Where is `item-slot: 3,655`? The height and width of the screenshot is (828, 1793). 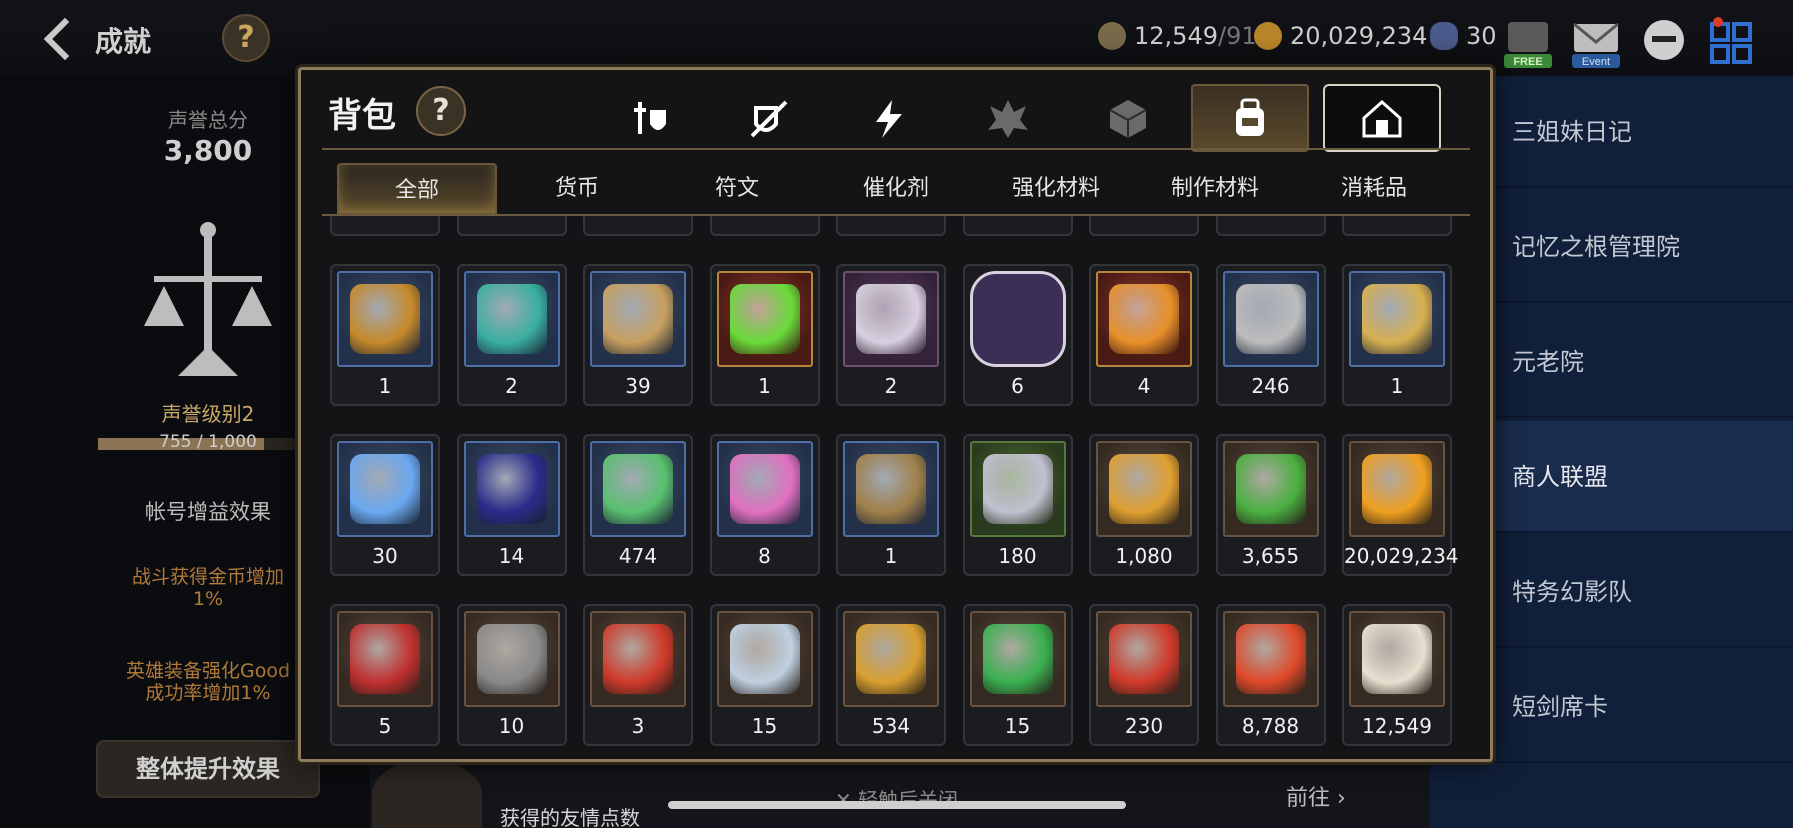 item-slot: 3,655 is located at coordinates (1270, 505).